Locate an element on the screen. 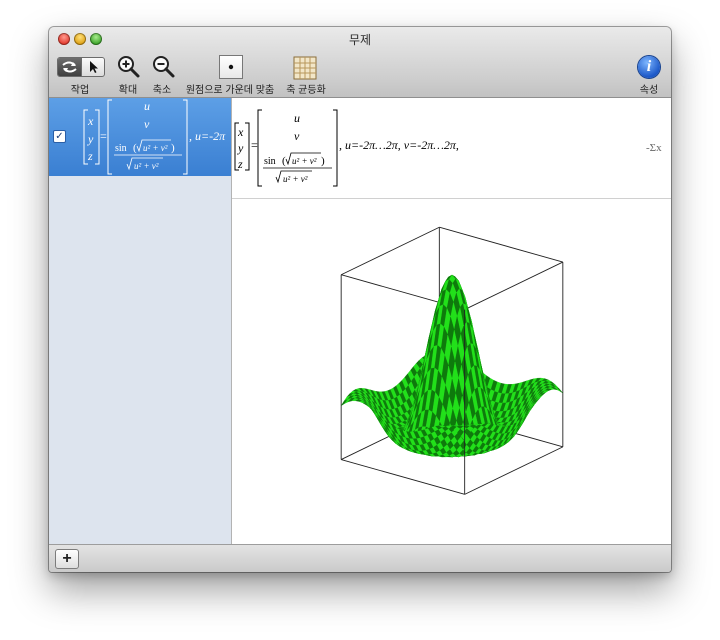  equation-ranges: , u=-2π…2π, v=-2π…2π, is located at coordinates (399, 145).